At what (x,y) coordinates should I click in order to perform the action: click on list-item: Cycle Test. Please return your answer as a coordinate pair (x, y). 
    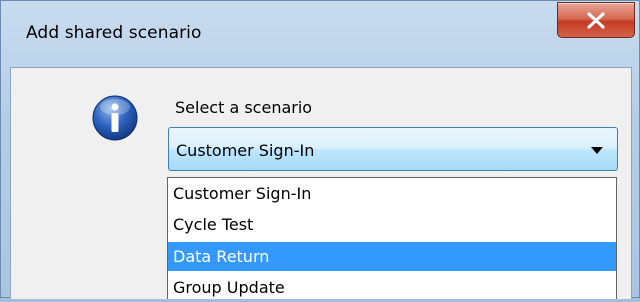
    Looking at the image, I should click on (392, 224).